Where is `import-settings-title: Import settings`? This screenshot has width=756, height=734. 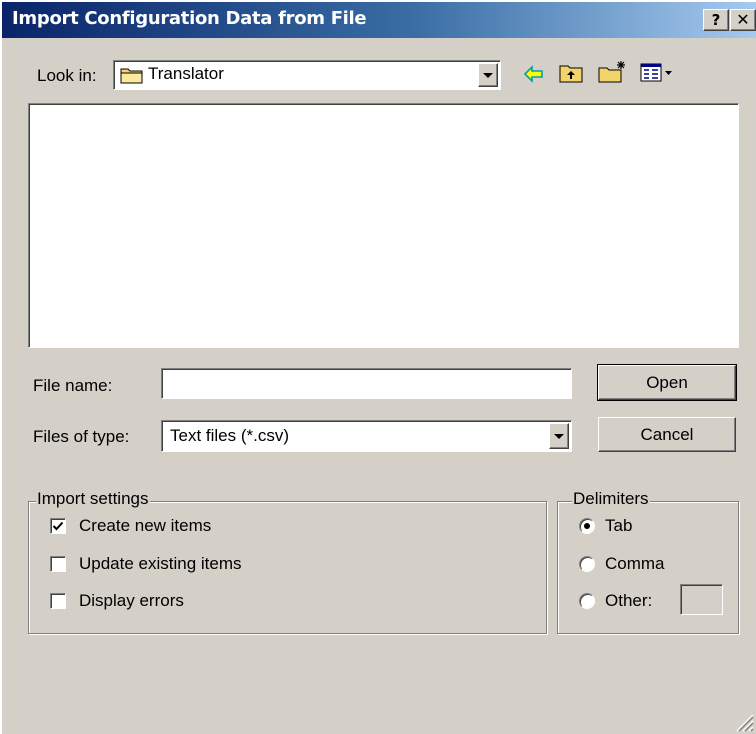 import-settings-title: Import settings is located at coordinates (93, 499).